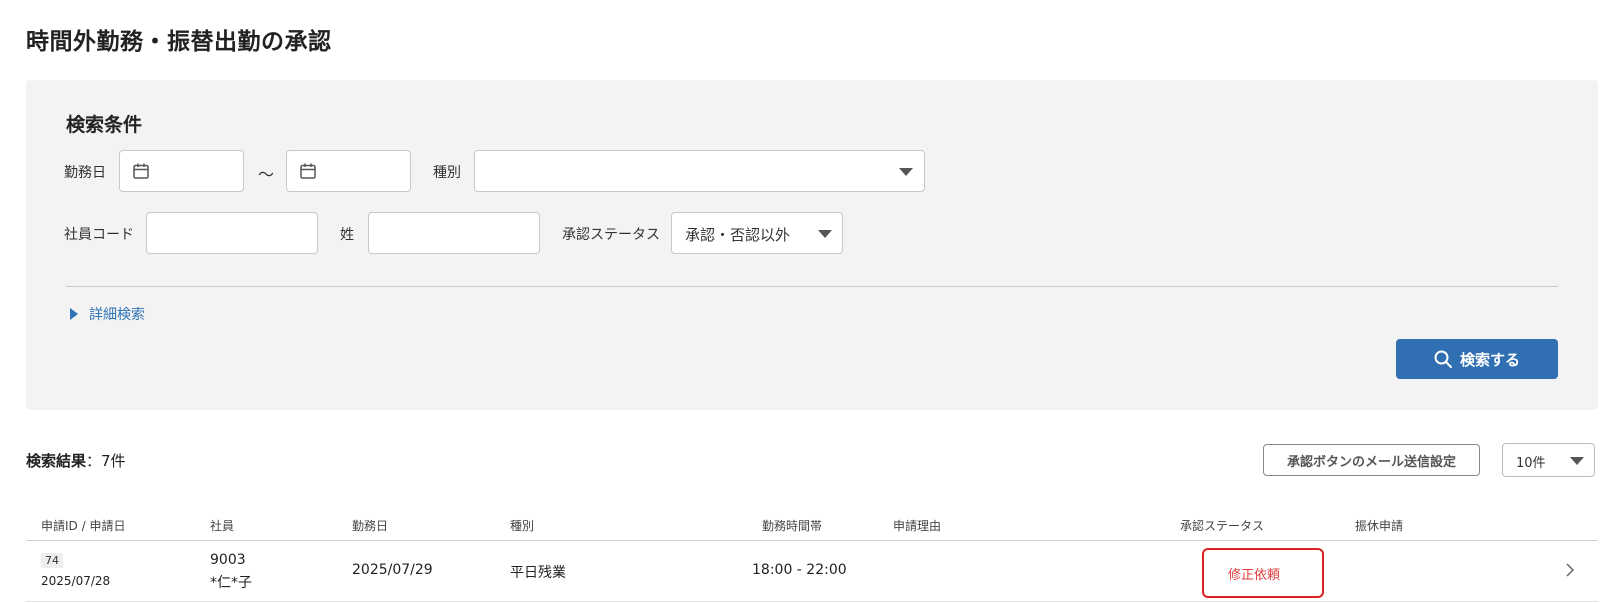  Describe the element at coordinates (370, 526) in the screenshot. I see `col-header-work-date: 勤務日` at that location.